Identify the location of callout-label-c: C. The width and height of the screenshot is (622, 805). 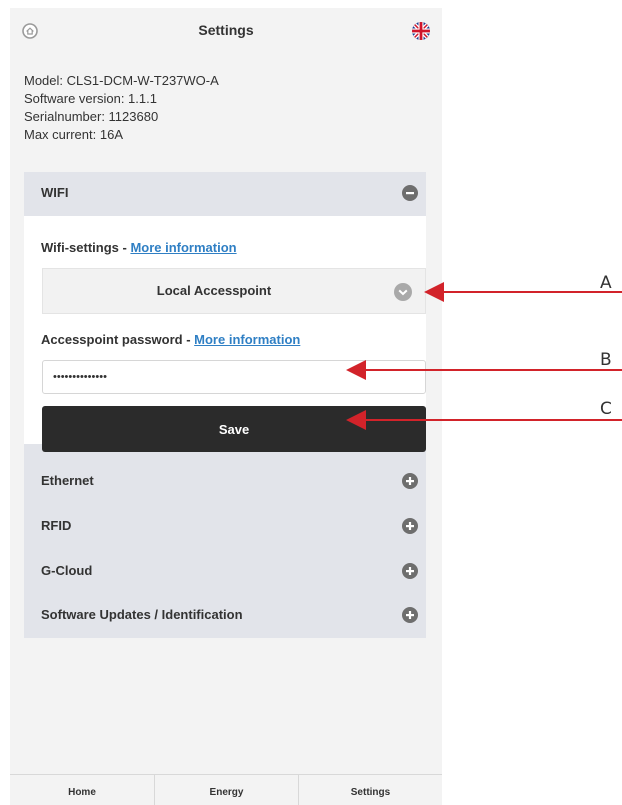
(606, 409).